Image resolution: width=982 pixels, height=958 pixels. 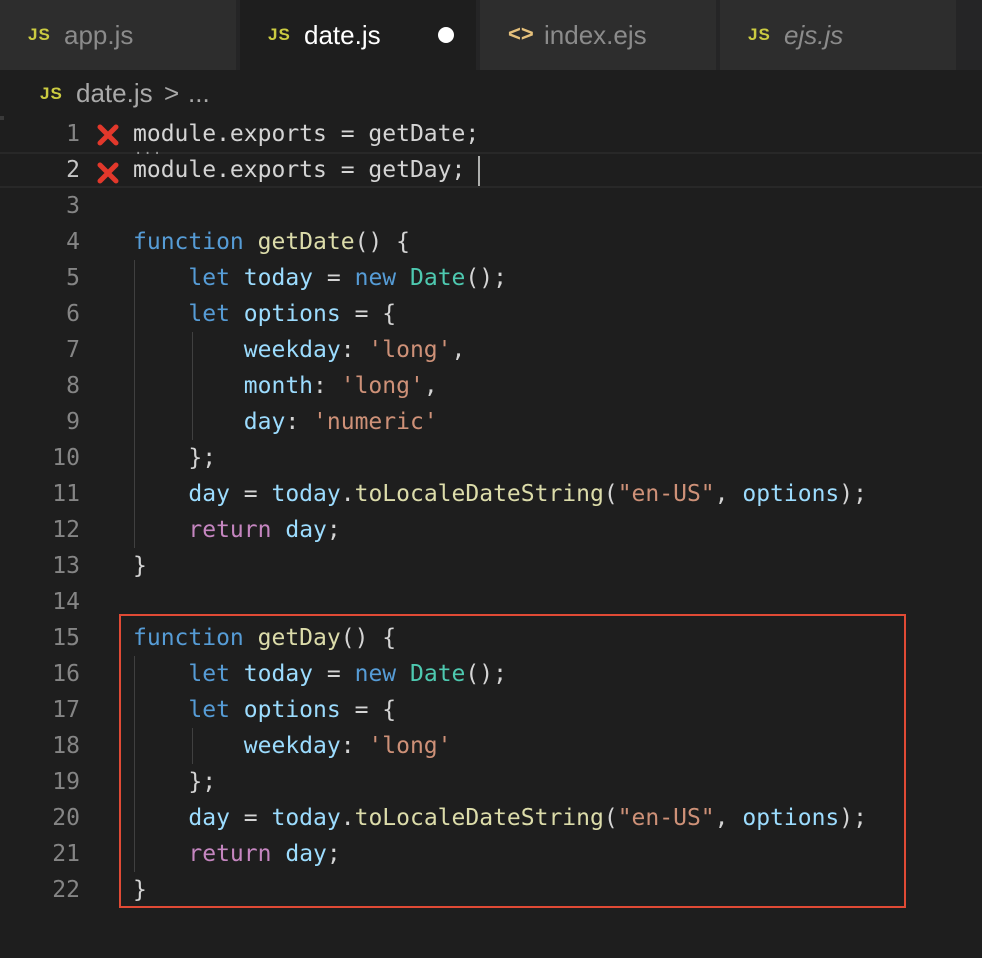 What do you see at coordinates (66, 458) in the screenshot?
I see `line-number: 10` at bounding box center [66, 458].